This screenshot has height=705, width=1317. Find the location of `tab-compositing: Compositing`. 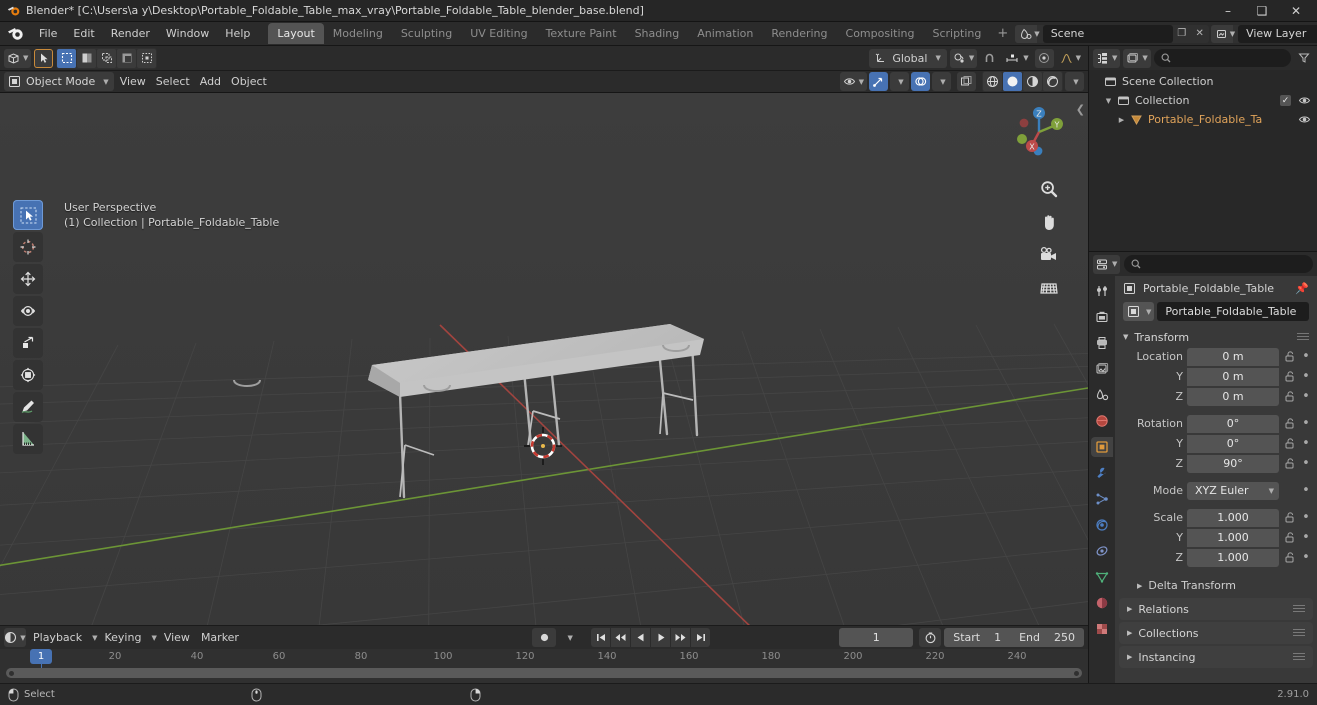

tab-compositing: Compositing is located at coordinates (880, 33).